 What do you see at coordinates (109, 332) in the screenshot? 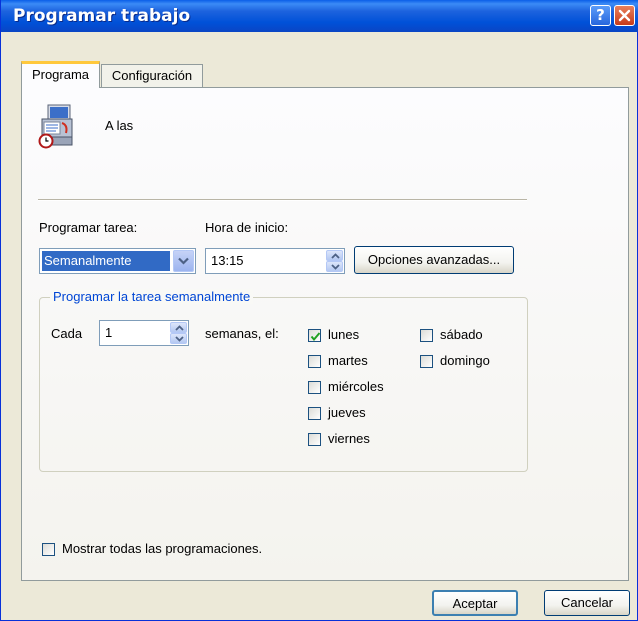
I see `weeks-interval-value: 1` at bounding box center [109, 332].